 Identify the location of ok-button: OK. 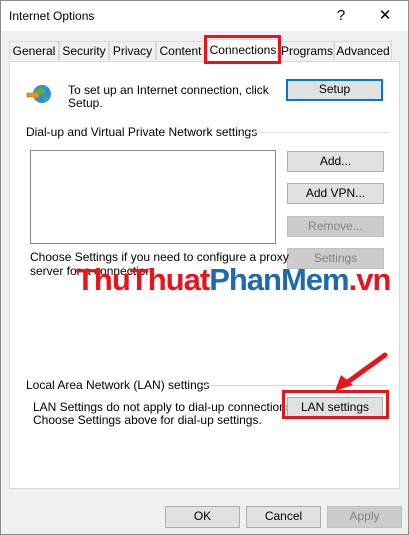
(202, 517).